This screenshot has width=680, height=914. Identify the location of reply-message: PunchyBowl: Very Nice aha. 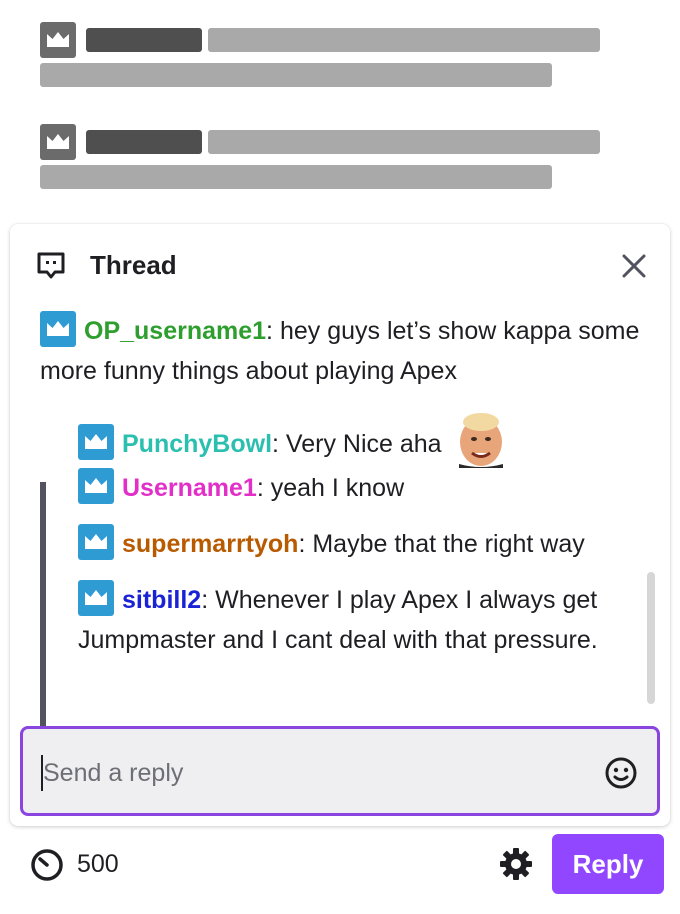
(358, 440).